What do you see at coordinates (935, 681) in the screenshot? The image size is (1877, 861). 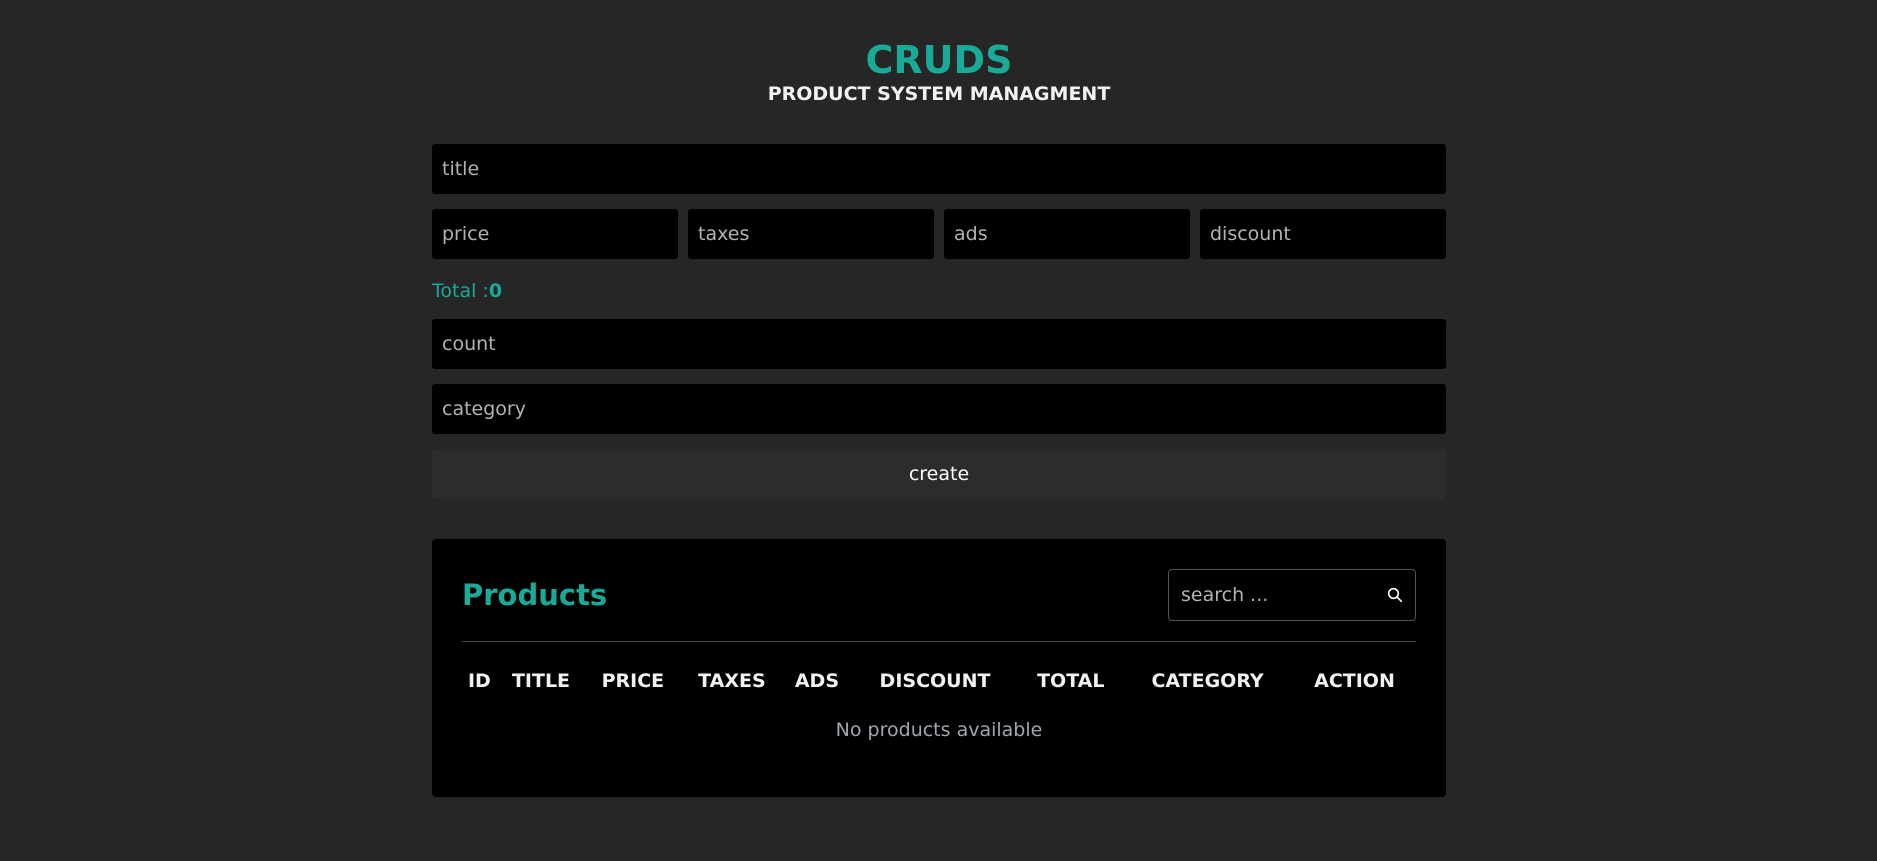 I see `column-header-discount: DISCOUNT` at bounding box center [935, 681].